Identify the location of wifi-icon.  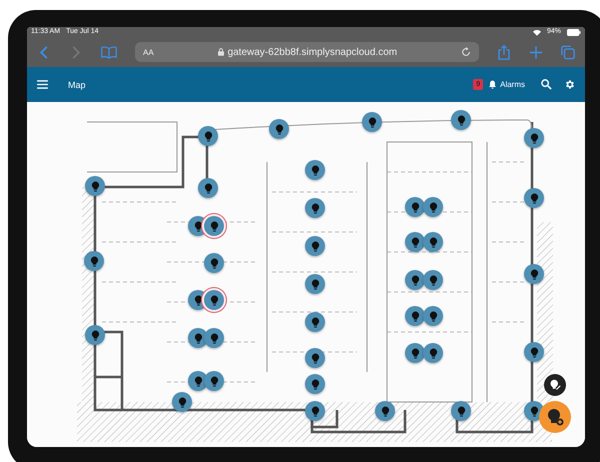
(536, 32).